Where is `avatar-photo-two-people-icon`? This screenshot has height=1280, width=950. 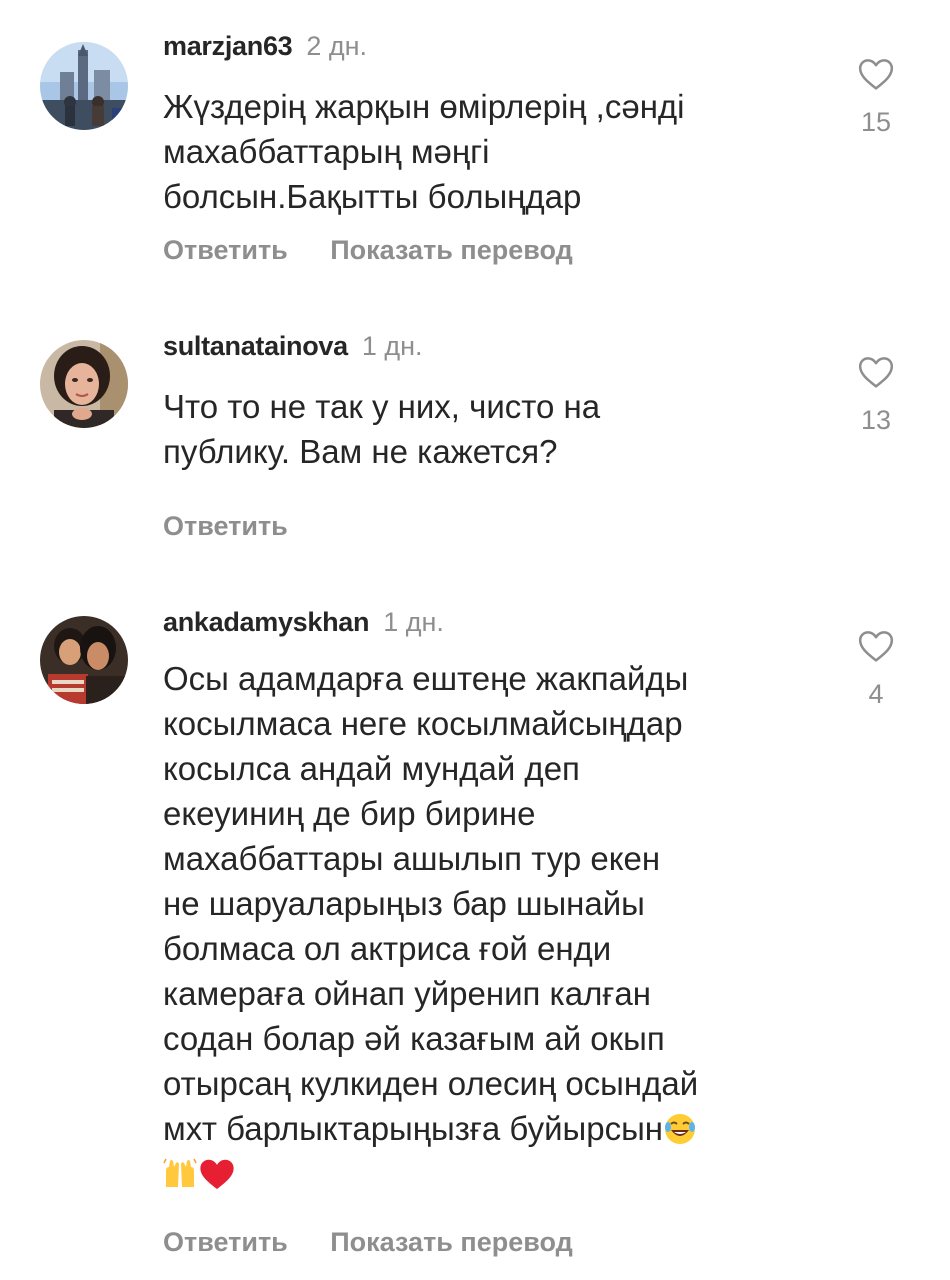
avatar-photo-two-people-icon is located at coordinates (84, 660).